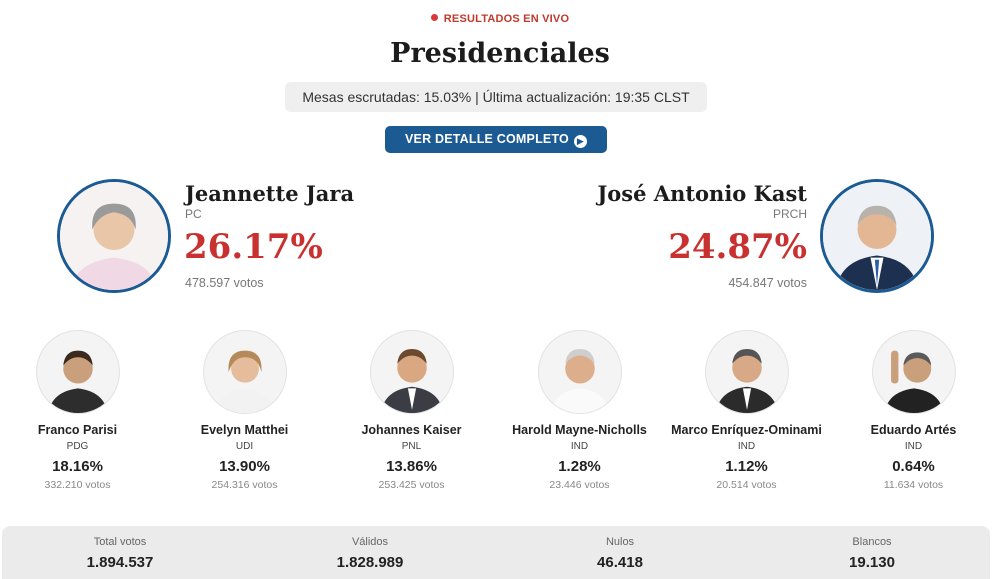 The height and width of the screenshot is (579, 1000). I want to click on total-value: 1.828.989, so click(370, 562).